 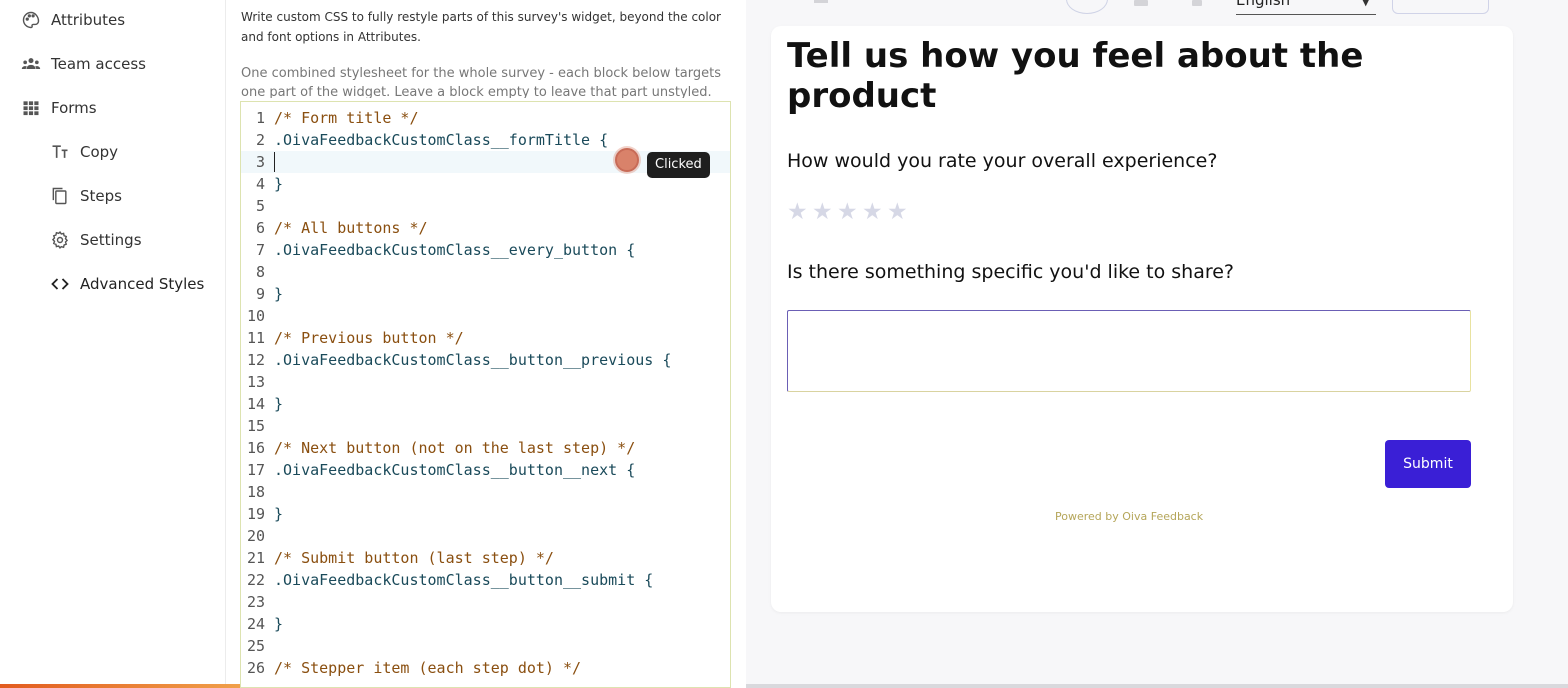 What do you see at coordinates (485, 426) in the screenshot?
I see `code-line: 15` at bounding box center [485, 426].